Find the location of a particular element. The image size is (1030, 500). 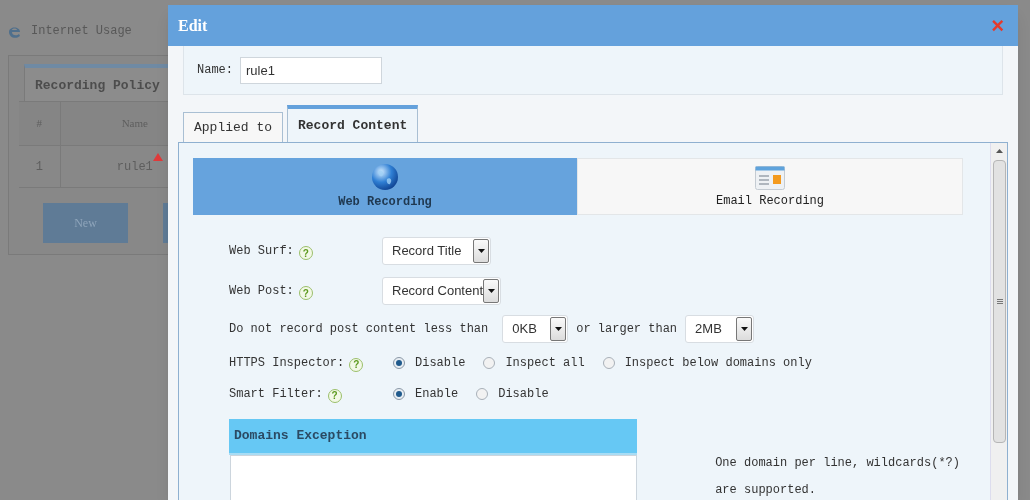

dropdown: 0KB is located at coordinates (535, 329).